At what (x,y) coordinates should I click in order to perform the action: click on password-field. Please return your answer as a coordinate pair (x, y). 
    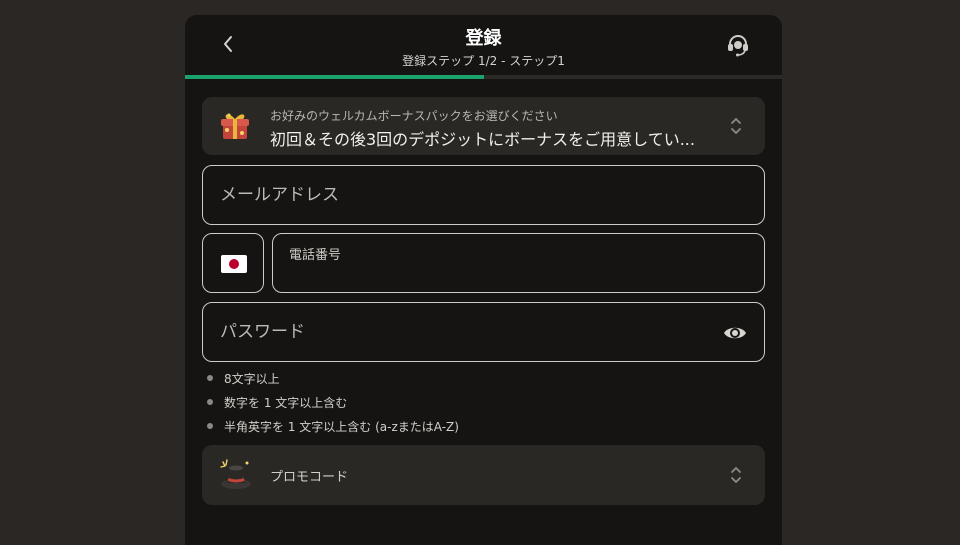
    Looking at the image, I should click on (483, 332).